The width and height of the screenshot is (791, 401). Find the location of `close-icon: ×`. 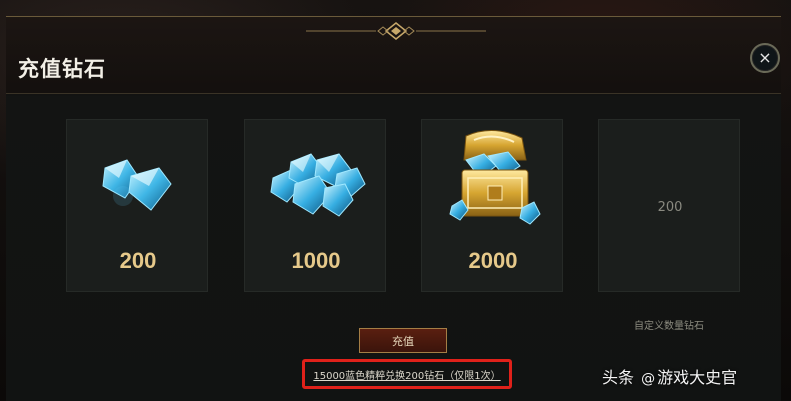

close-icon: × is located at coordinates (765, 57).